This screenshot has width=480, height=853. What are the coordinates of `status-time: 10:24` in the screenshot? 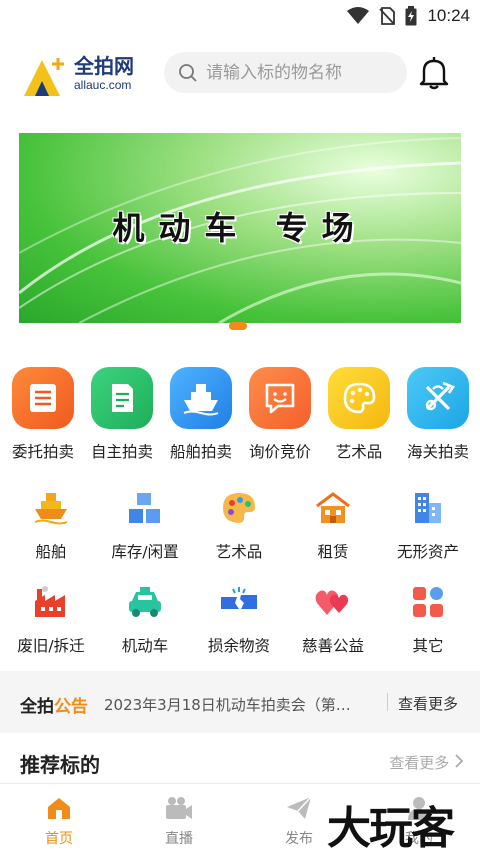 It's located at (448, 15).